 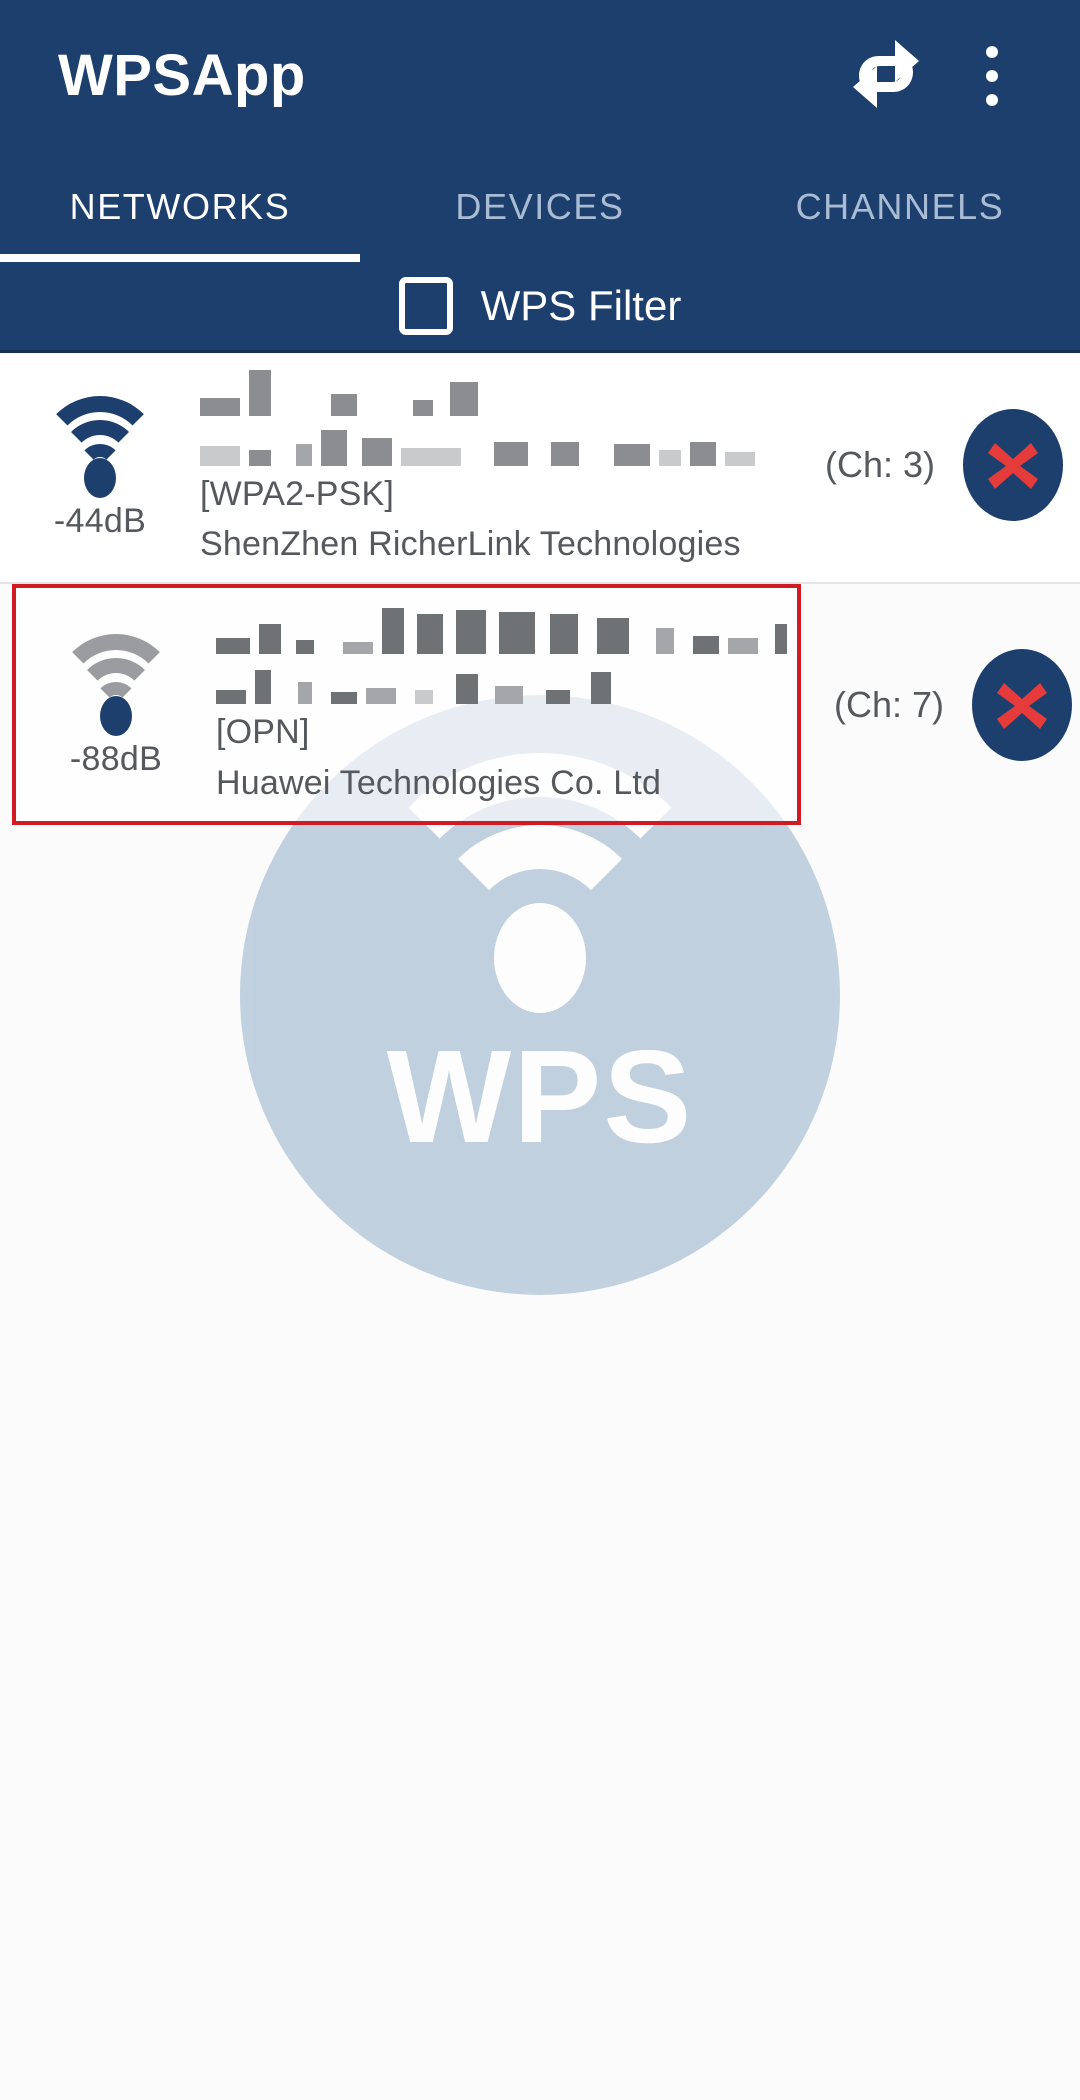 I want to click on wps-filter-bar: WPS Filter, so click(x=540, y=307).